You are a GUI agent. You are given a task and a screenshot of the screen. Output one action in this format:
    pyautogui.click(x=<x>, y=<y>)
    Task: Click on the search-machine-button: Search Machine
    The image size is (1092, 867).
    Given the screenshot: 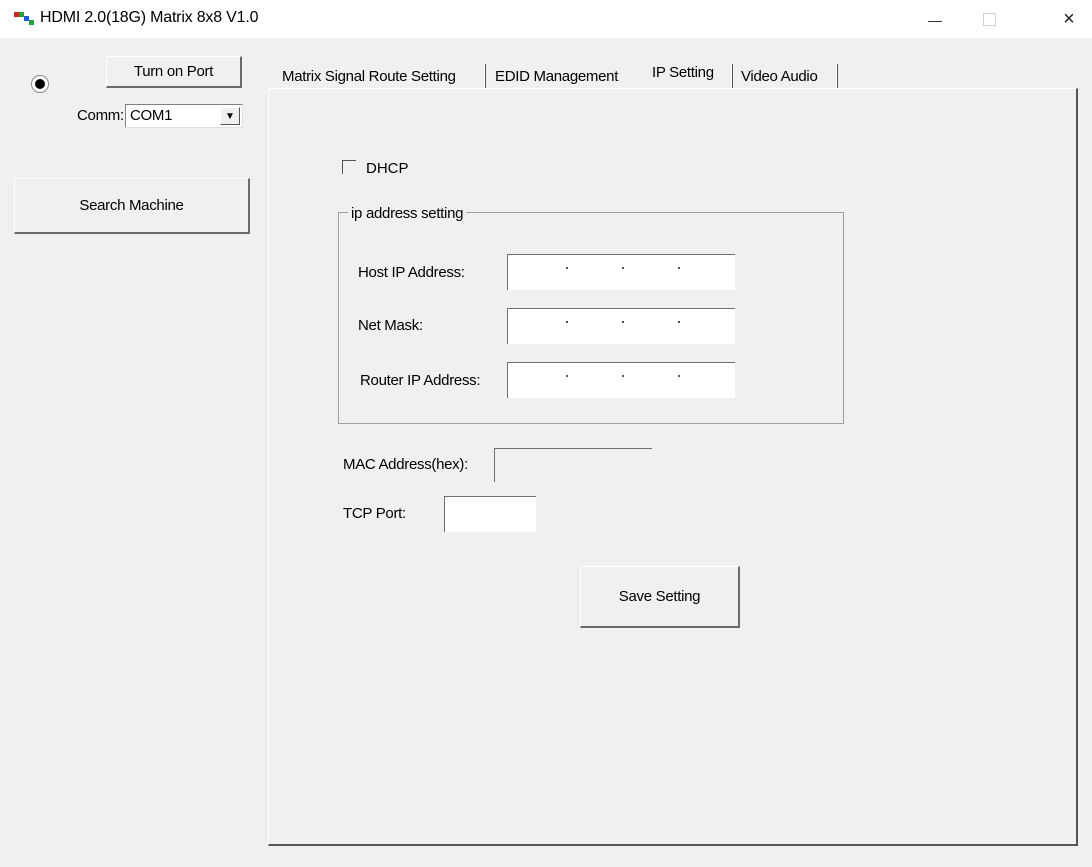 What is the action you would take?
    pyautogui.click(x=132, y=206)
    